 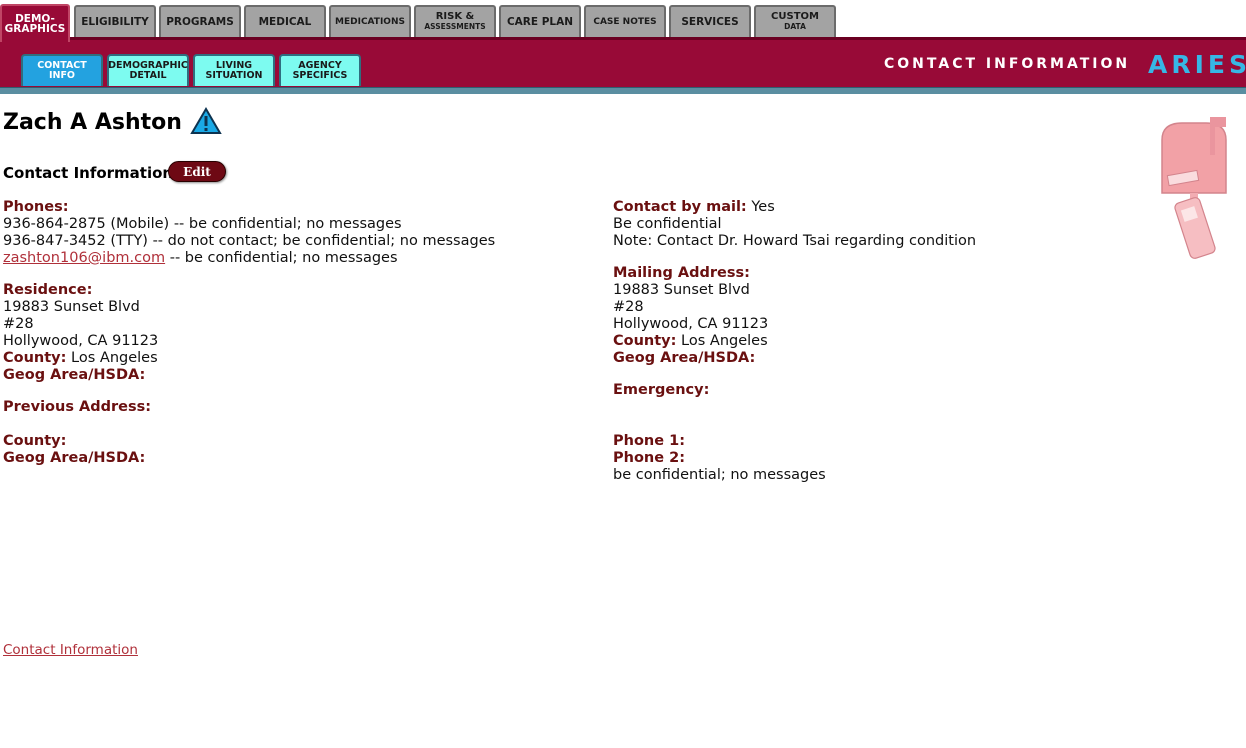 I want to click on emergency-phone-2-note: be confidential; no messages, so click(x=719, y=475).